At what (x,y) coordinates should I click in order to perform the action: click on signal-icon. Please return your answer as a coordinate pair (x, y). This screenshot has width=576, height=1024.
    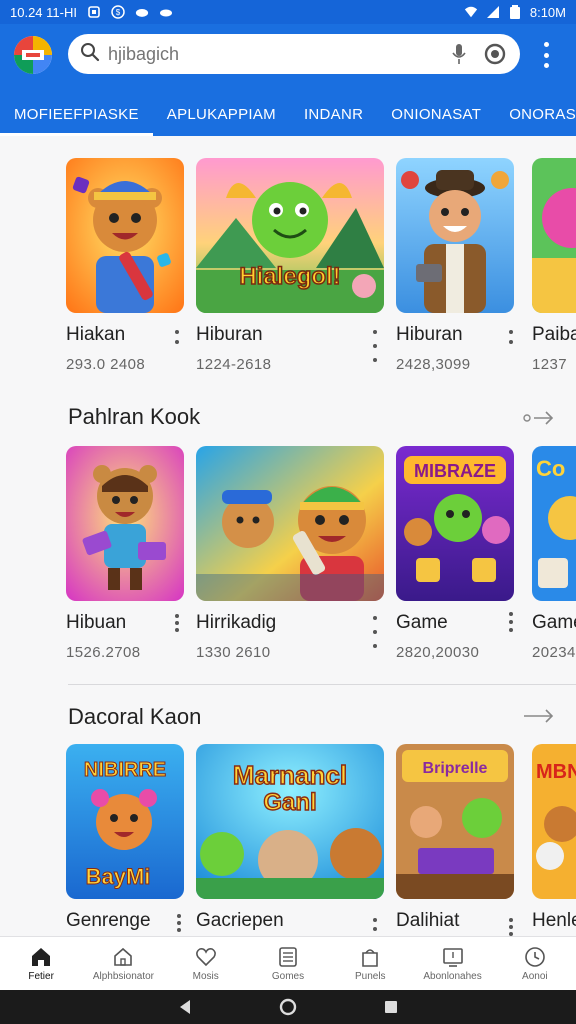
    Looking at the image, I should click on (493, 12).